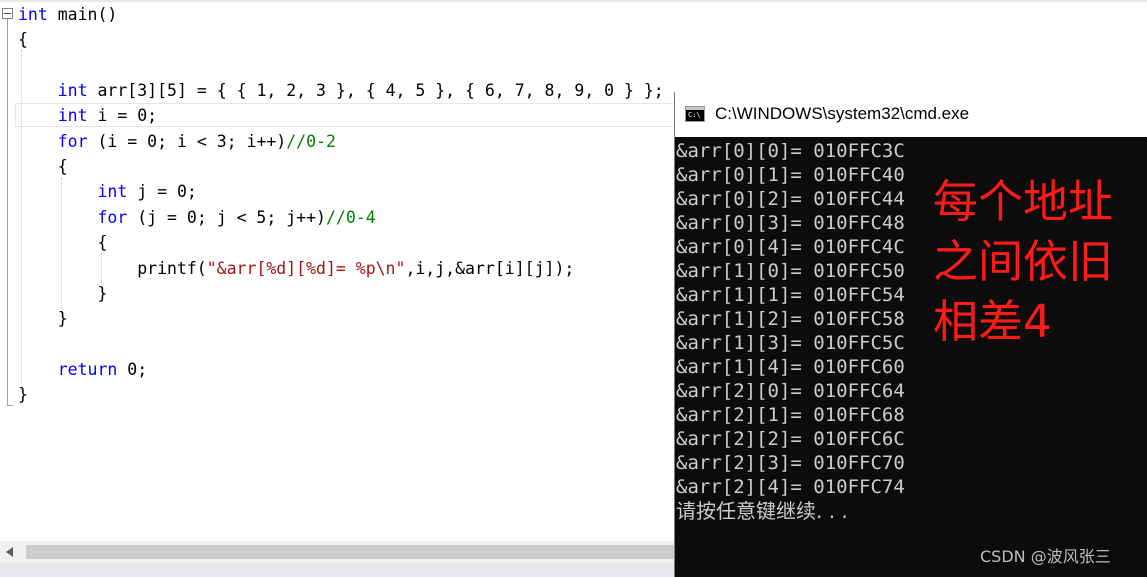  I want to click on scroll-left-arrow-icon, so click(9, 552).